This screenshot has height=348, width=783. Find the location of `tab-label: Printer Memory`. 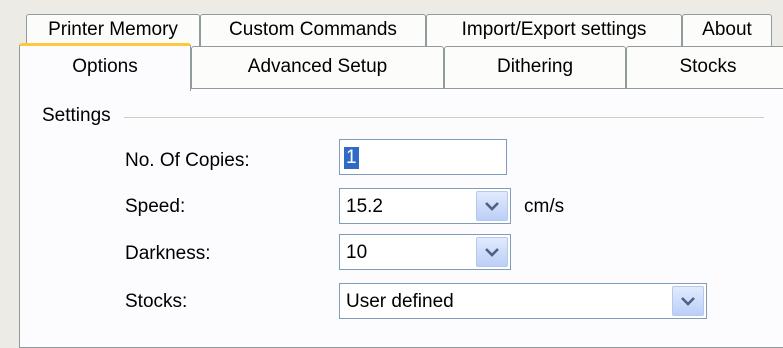

tab-label: Printer Memory is located at coordinates (113, 29).